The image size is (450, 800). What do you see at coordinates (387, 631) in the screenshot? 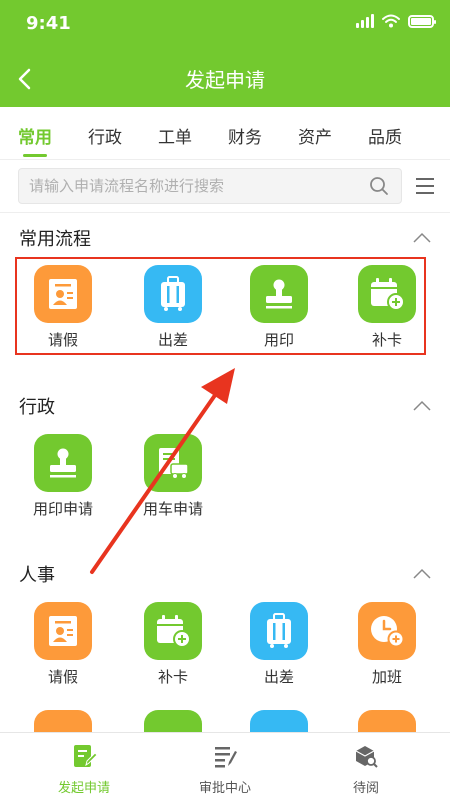
I see `overtime-clock-icon` at bounding box center [387, 631].